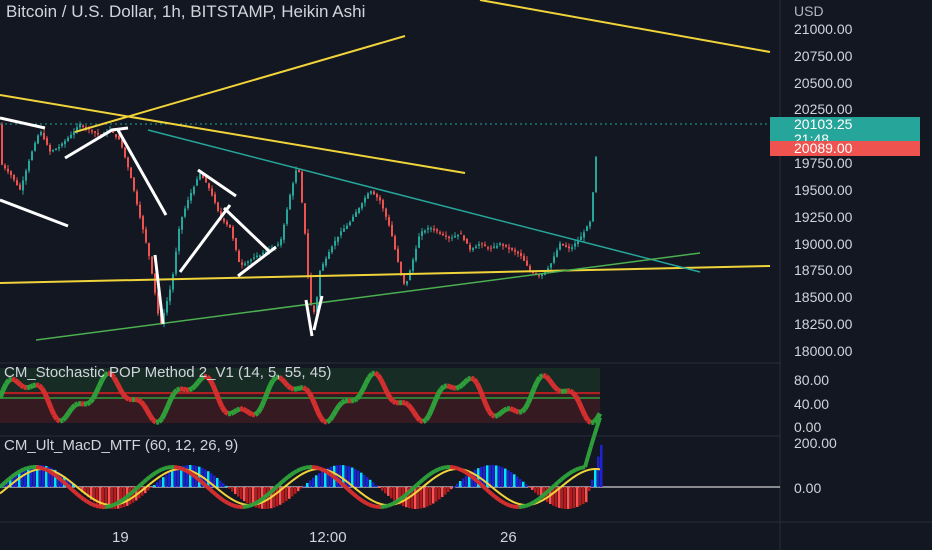 This screenshot has height=550, width=932. What do you see at coordinates (808, 427) in the screenshot?
I see `stoch-tick: 0.00` at bounding box center [808, 427].